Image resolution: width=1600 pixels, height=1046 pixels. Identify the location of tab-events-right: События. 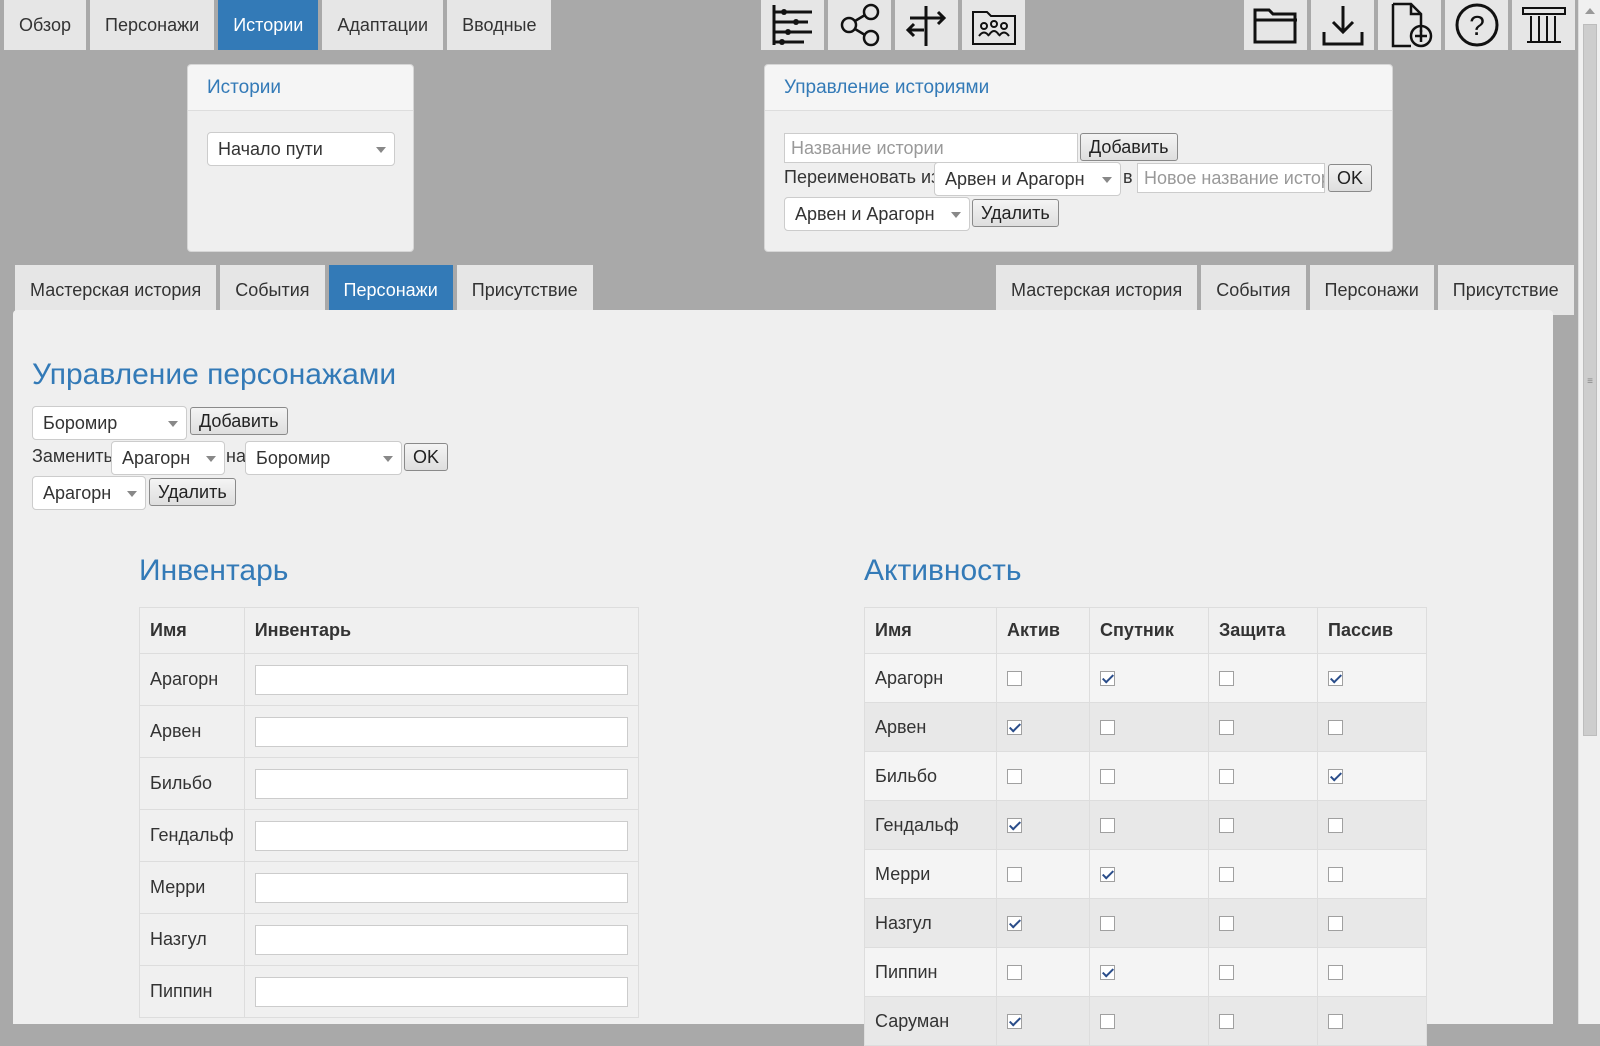
(1253, 290).